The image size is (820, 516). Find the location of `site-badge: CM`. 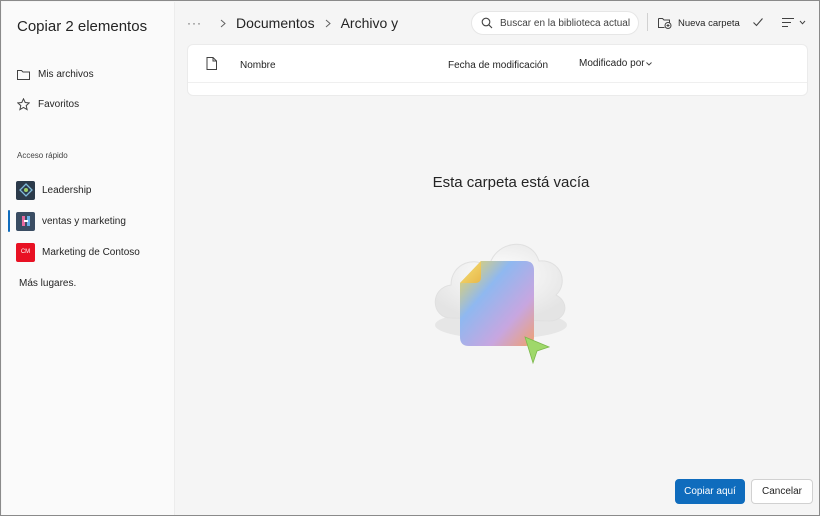

site-badge: CM is located at coordinates (25, 252).